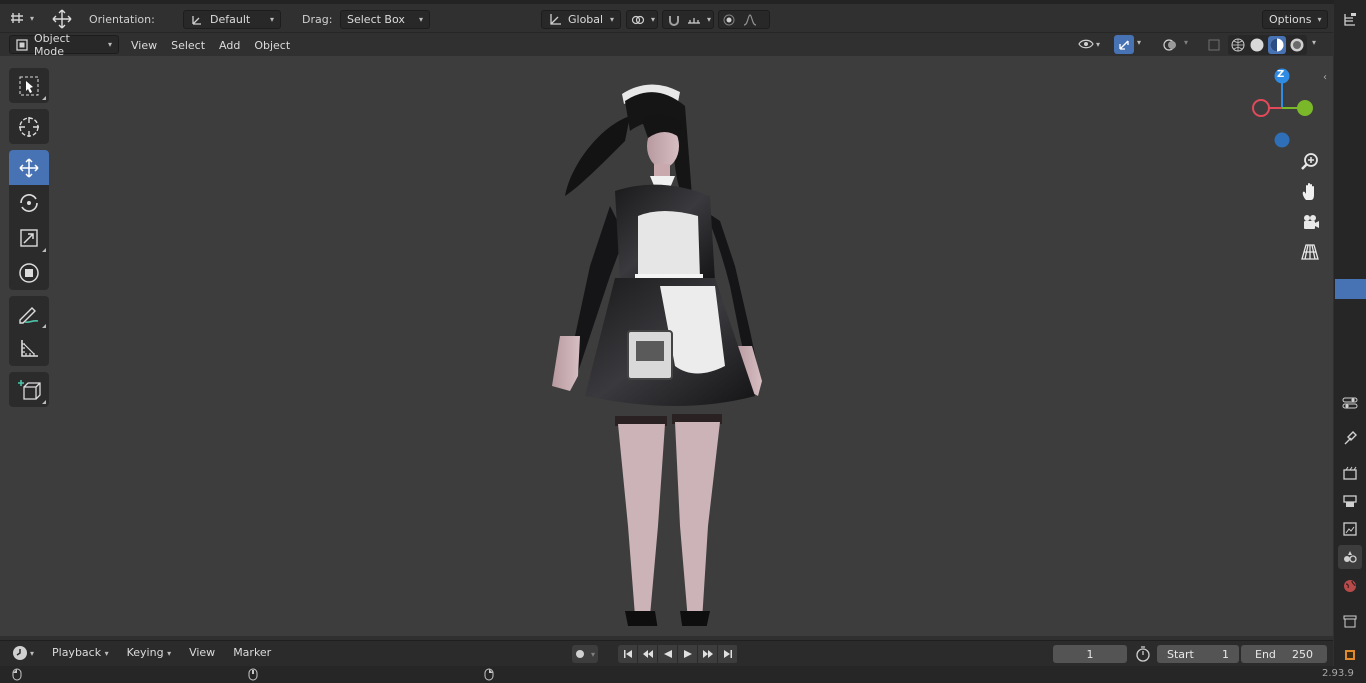 The height and width of the screenshot is (683, 1366). I want to click on select-box-tool, so click(29, 85).